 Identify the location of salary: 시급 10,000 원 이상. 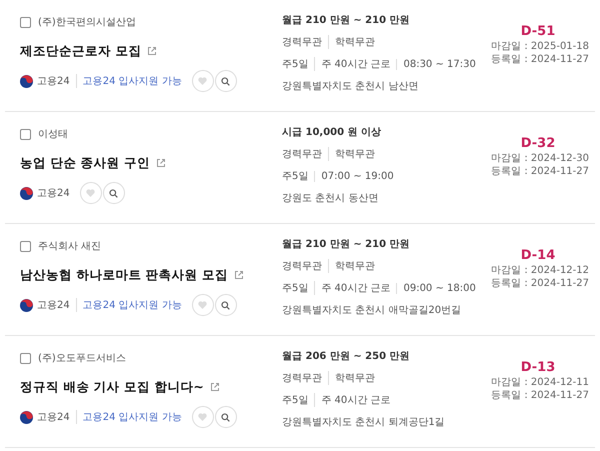
(332, 133).